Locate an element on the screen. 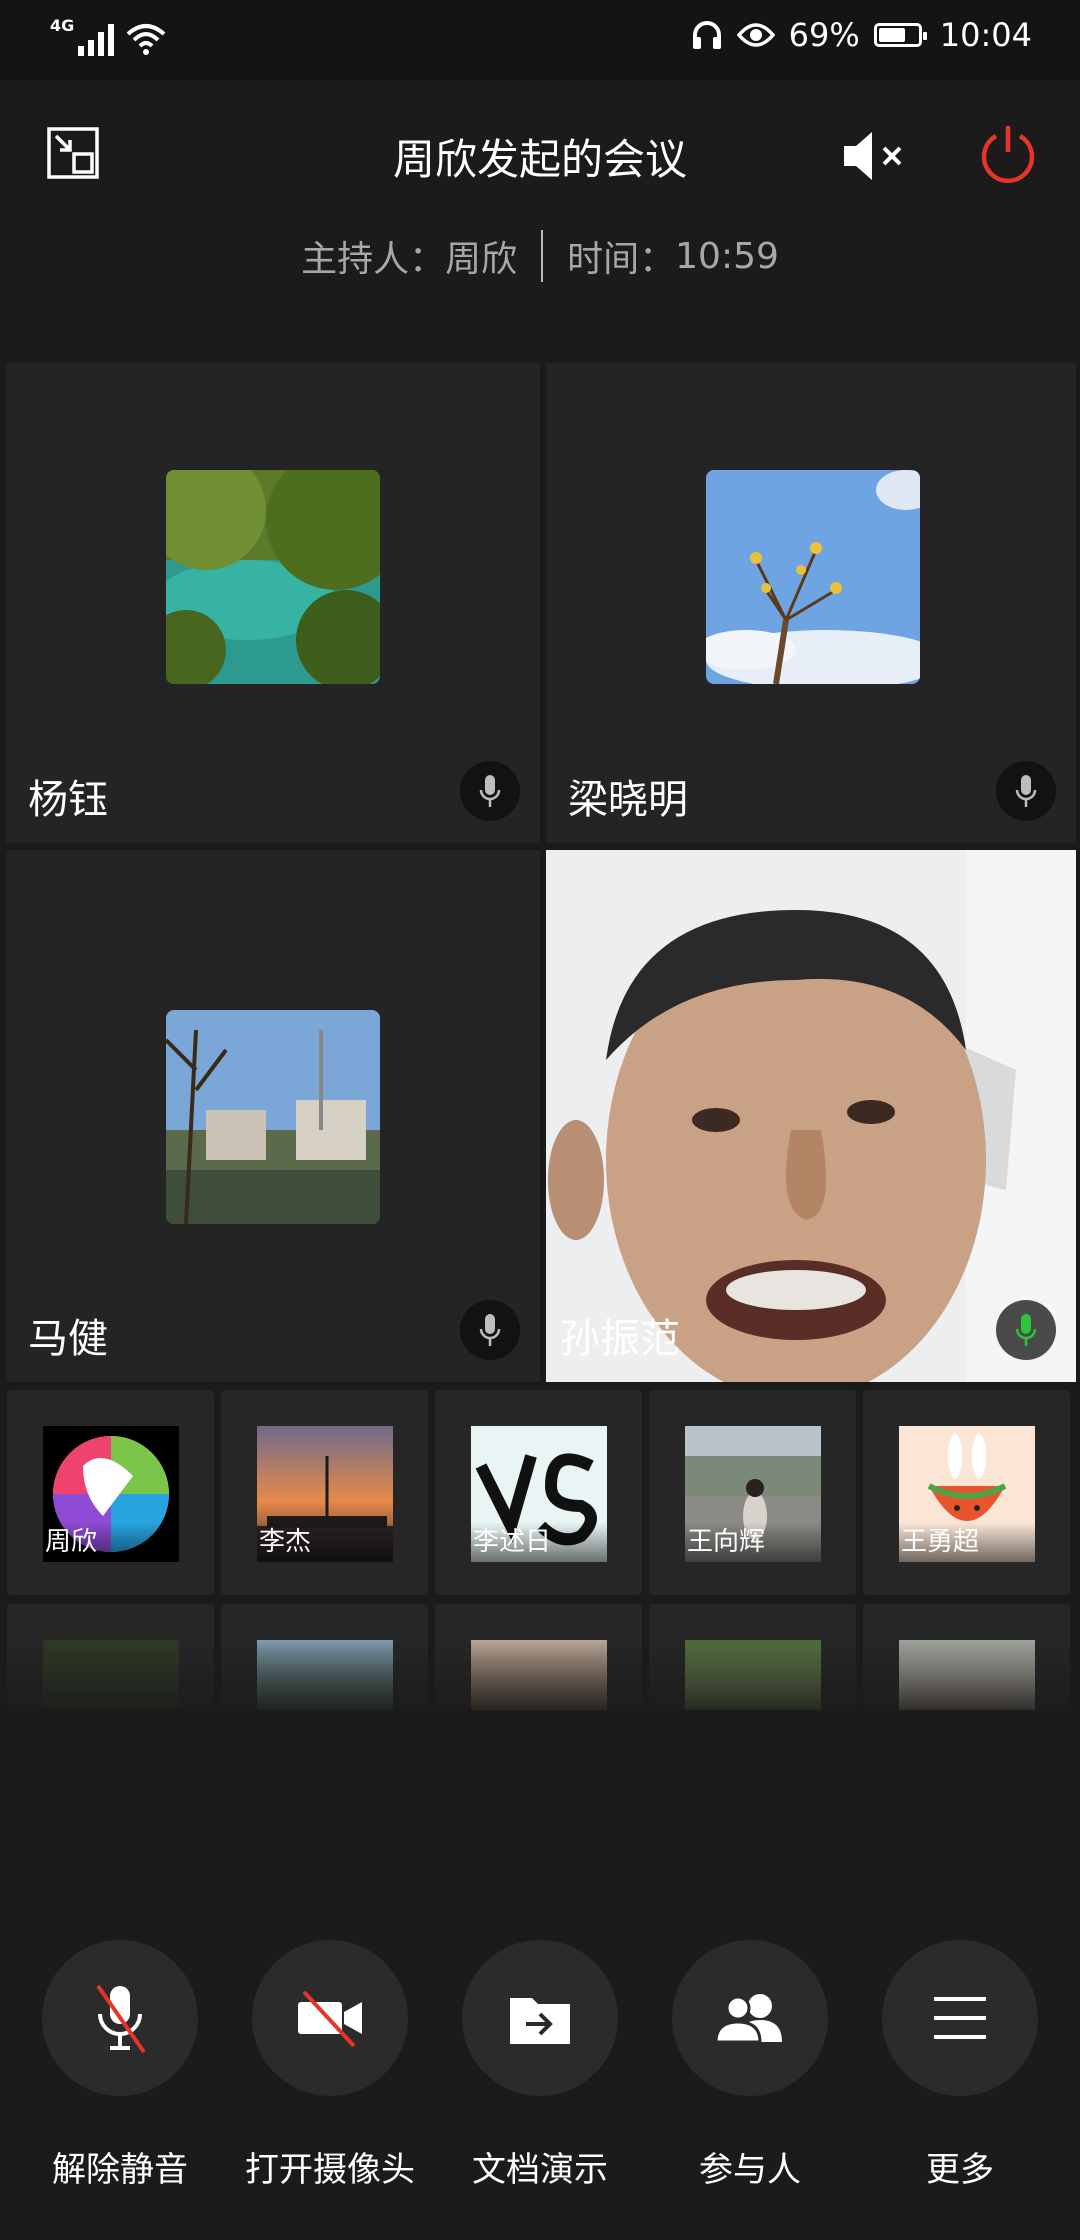 The height and width of the screenshot is (2240, 1080). participant-name: 马健 is located at coordinates (68, 1339).